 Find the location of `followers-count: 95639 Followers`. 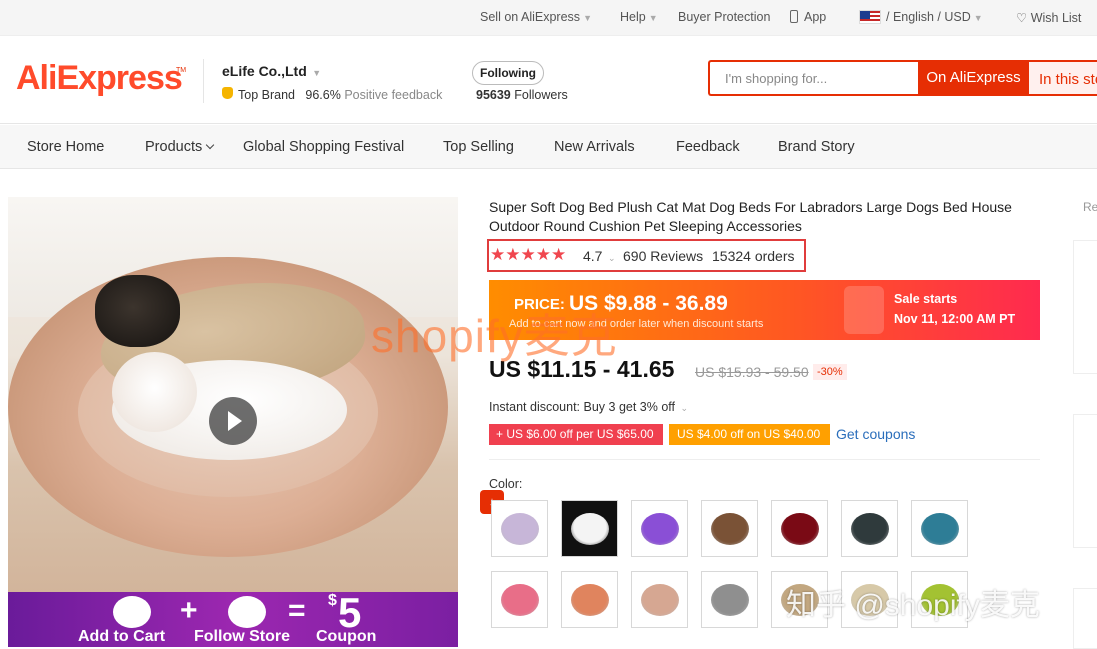

followers-count: 95639 Followers is located at coordinates (522, 95).